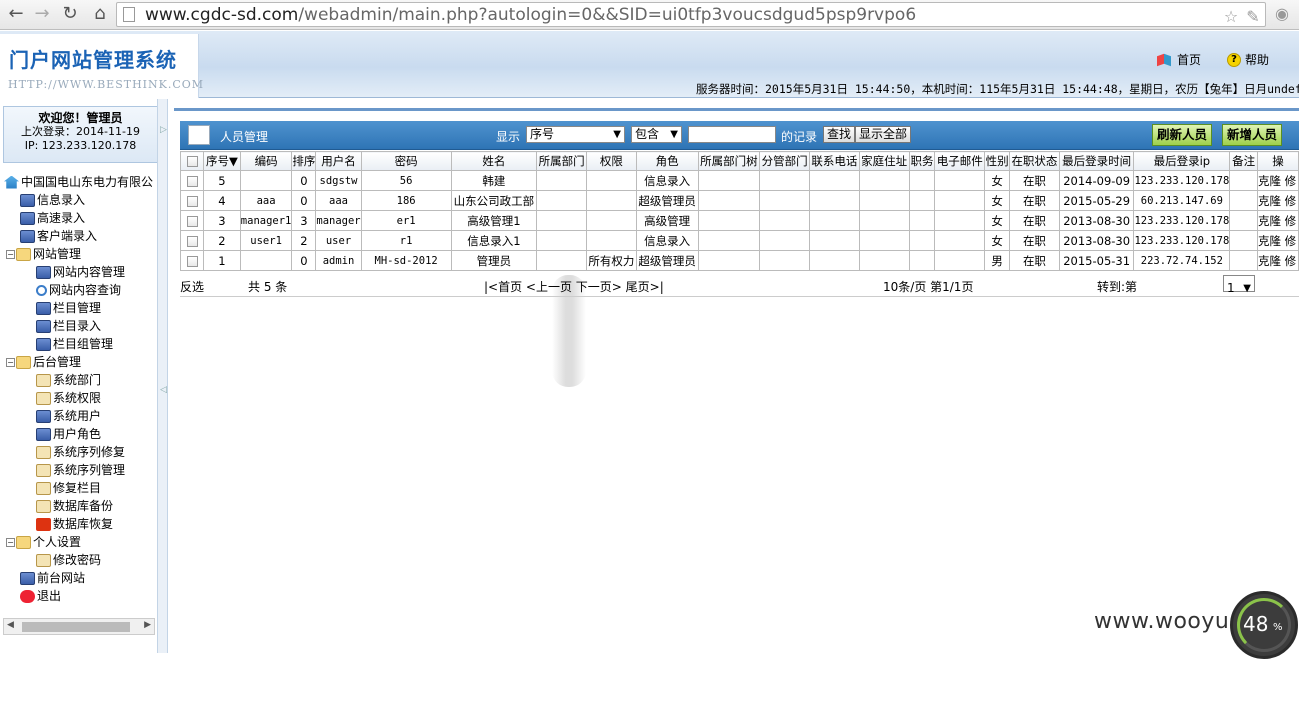 Image resolution: width=1299 pixels, height=708 pixels. Describe the element at coordinates (74, 524) in the screenshot. I see `tree-item-db-restore: 数据库恢复` at that location.